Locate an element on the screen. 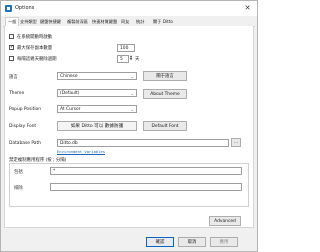 This screenshot has width=320, height=252. max-saved-label: 最大保存副本數量 is located at coordinates (35, 48).